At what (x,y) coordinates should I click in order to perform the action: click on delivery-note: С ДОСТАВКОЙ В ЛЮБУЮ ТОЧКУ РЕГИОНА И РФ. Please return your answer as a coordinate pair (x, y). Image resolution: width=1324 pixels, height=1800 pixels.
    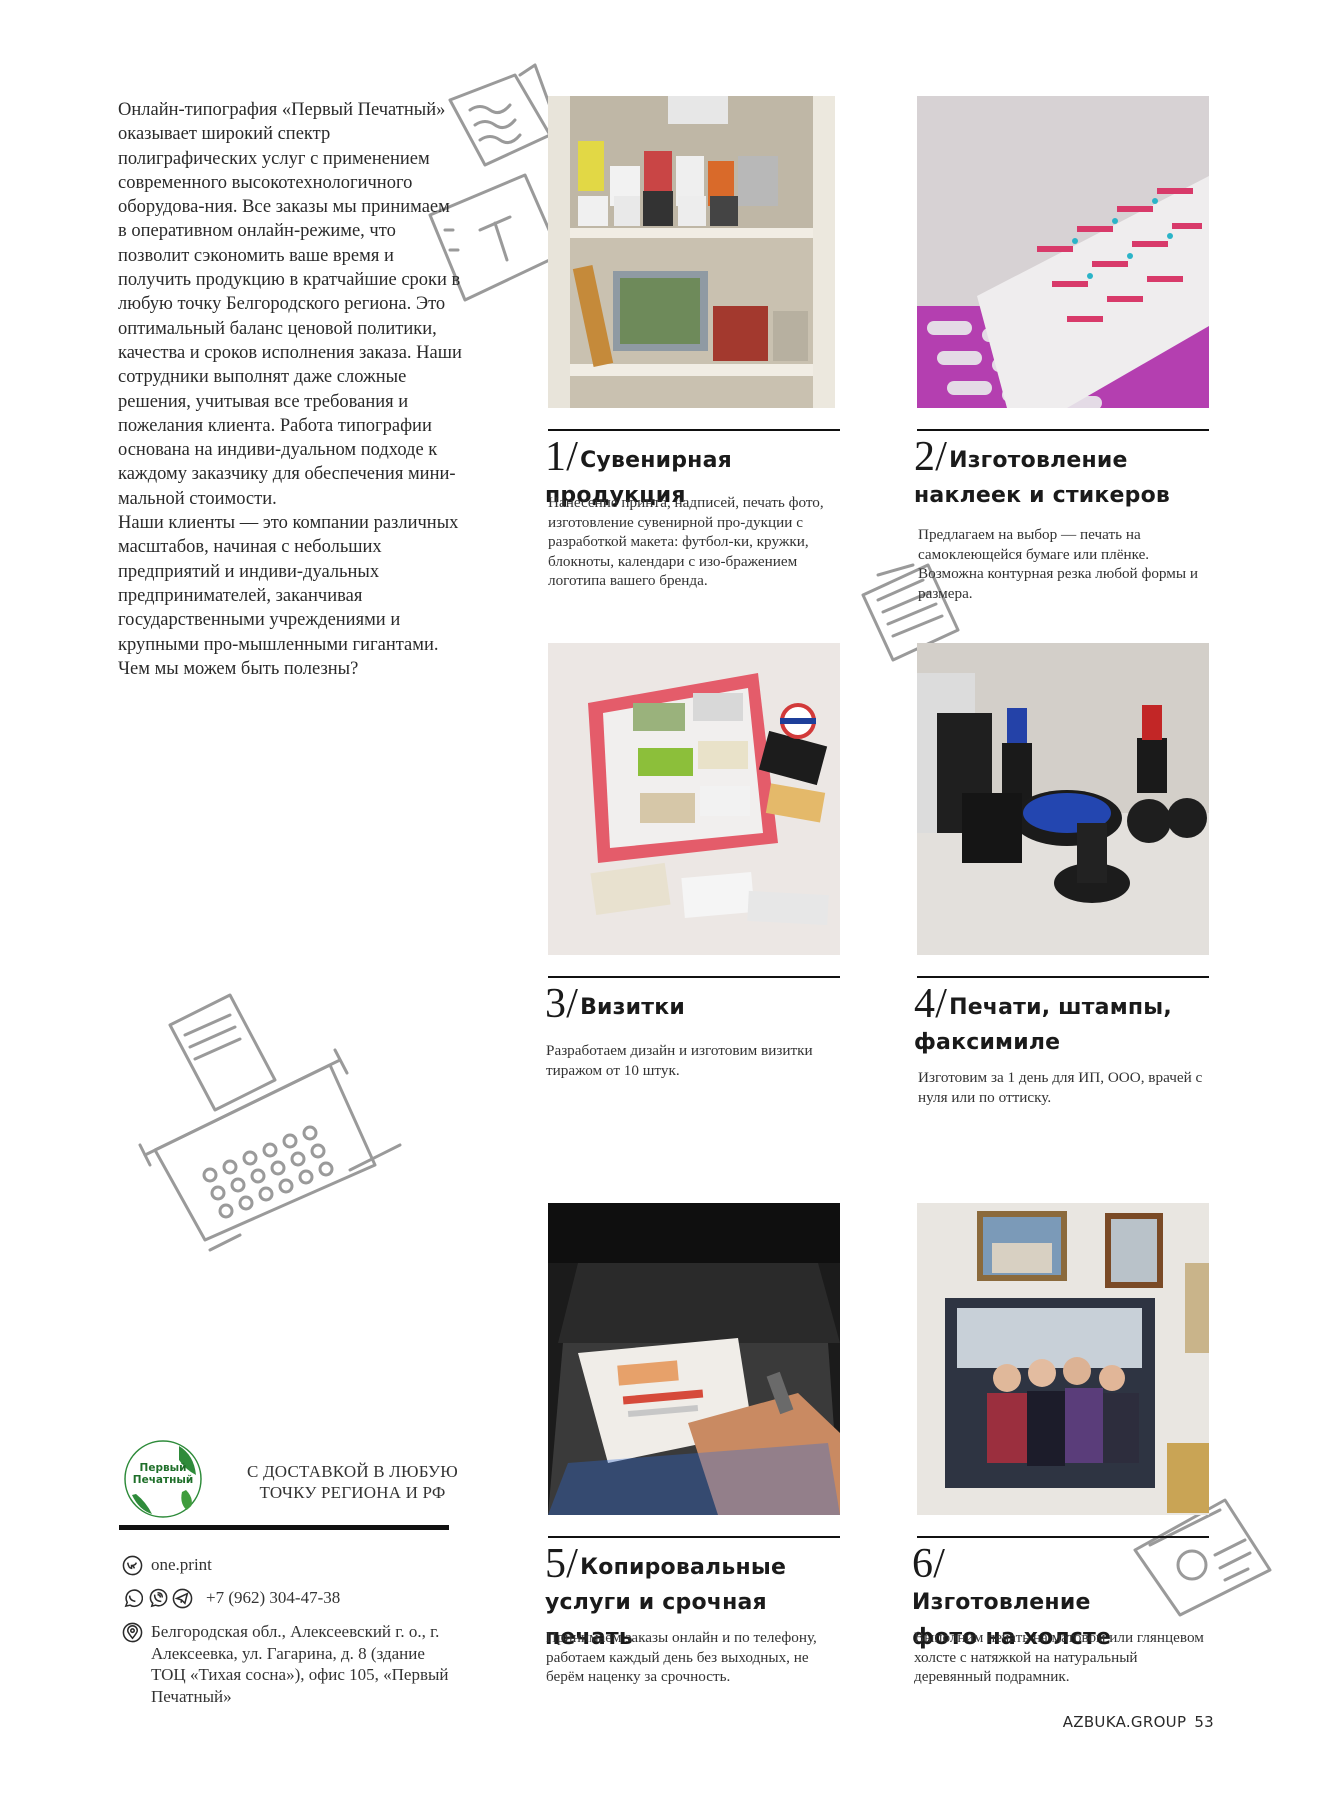
    Looking at the image, I should click on (352, 1482).